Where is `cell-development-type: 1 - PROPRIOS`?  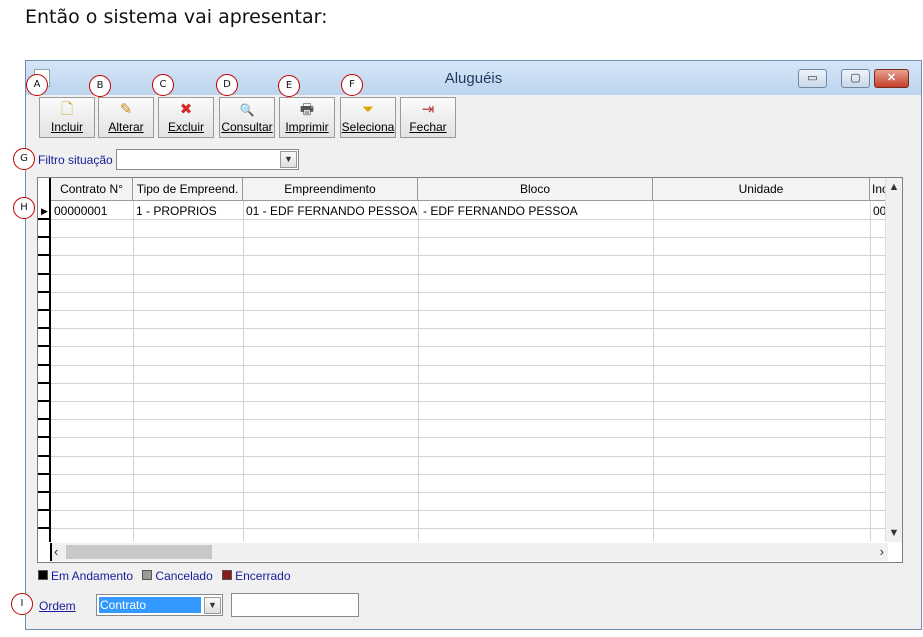 cell-development-type: 1 - PROPRIOS is located at coordinates (189, 211).